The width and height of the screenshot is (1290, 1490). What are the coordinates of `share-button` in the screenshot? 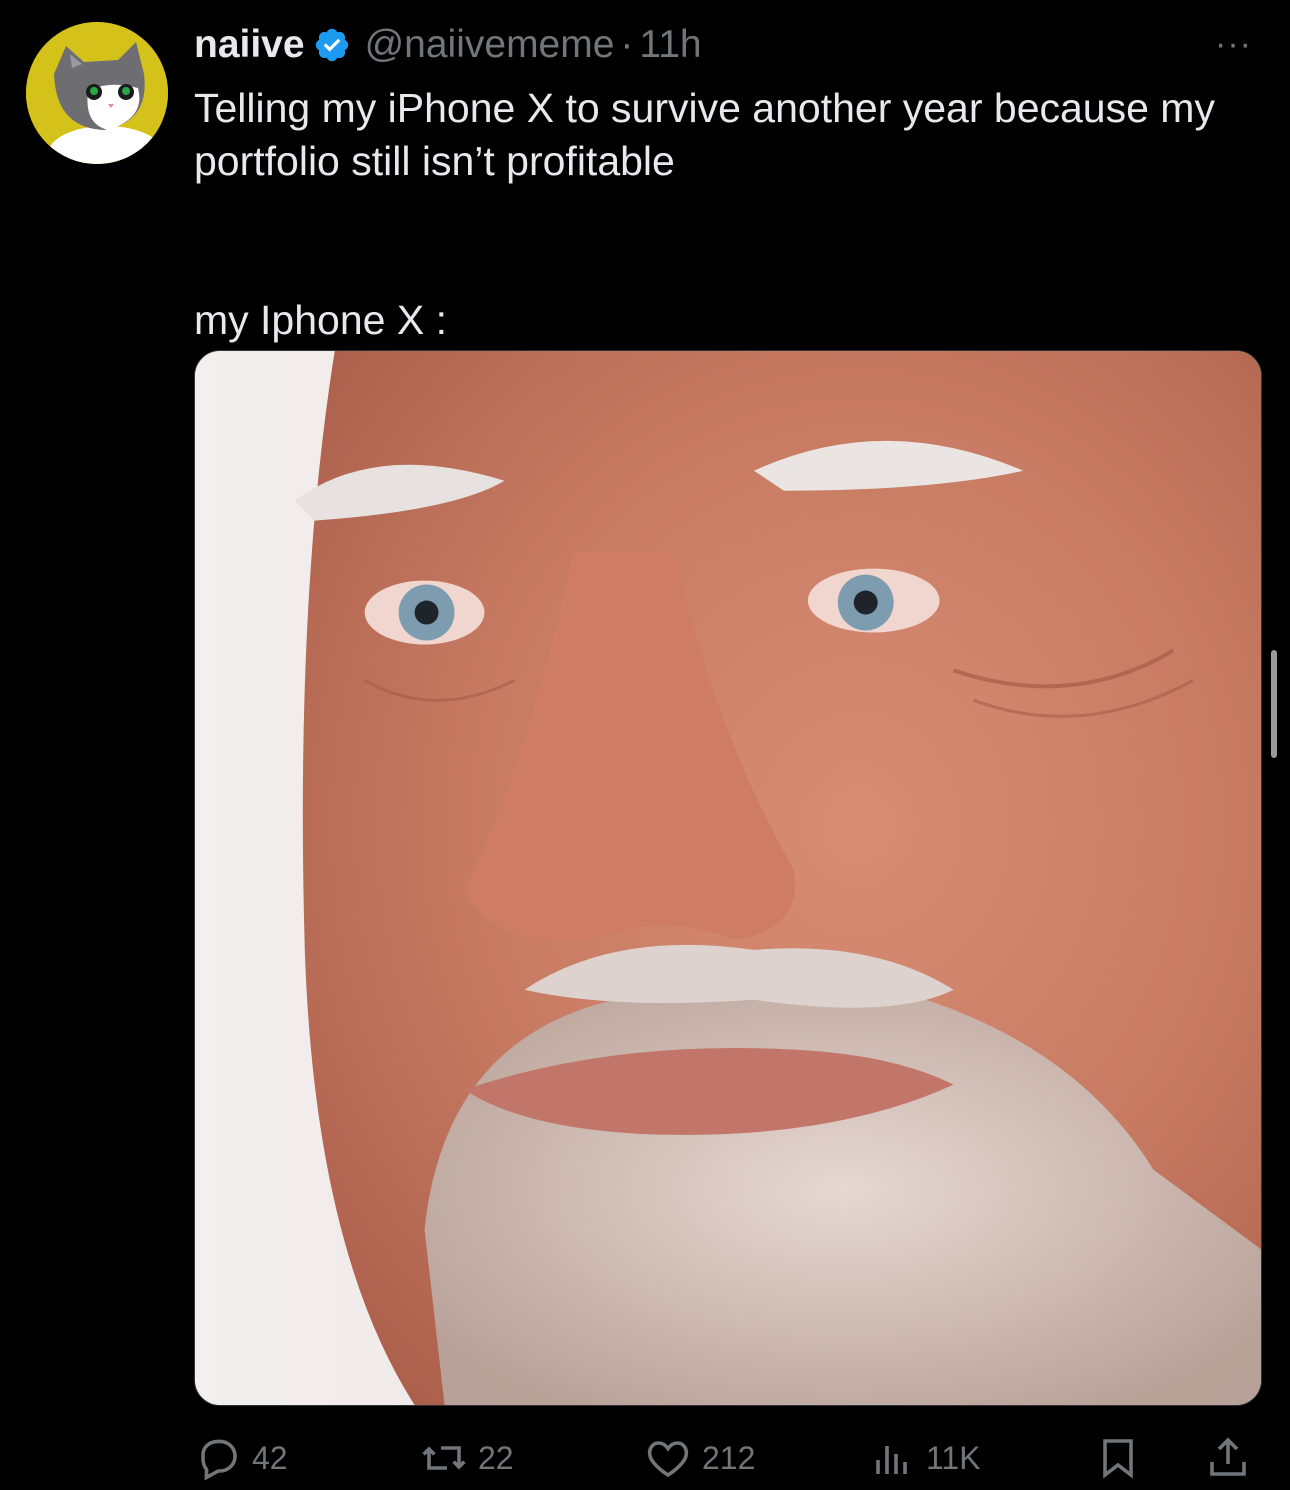 It's located at (1228, 1458).